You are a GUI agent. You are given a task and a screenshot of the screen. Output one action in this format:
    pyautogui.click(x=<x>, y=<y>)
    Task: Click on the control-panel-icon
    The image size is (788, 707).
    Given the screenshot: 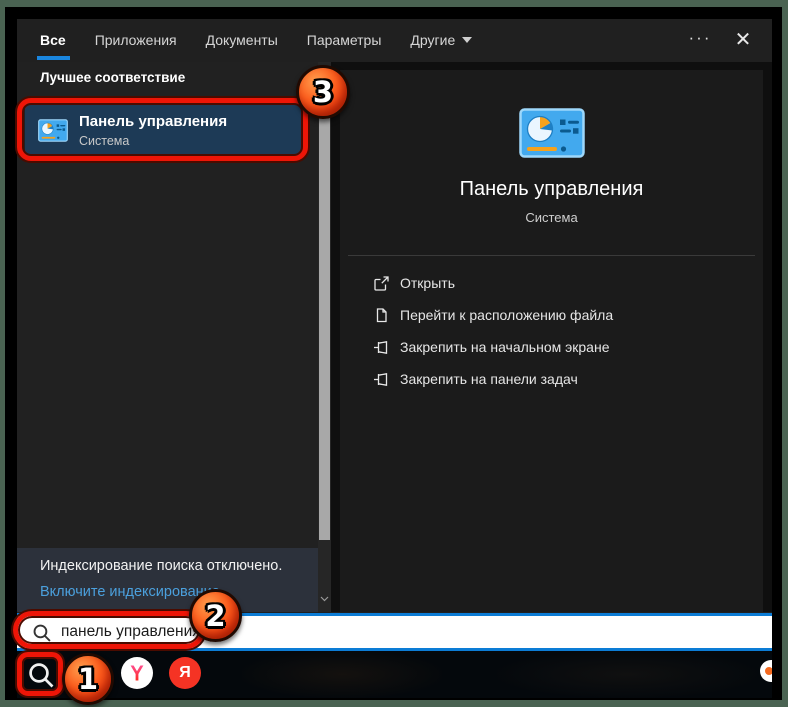 What is the action you would take?
    pyautogui.click(x=551, y=133)
    